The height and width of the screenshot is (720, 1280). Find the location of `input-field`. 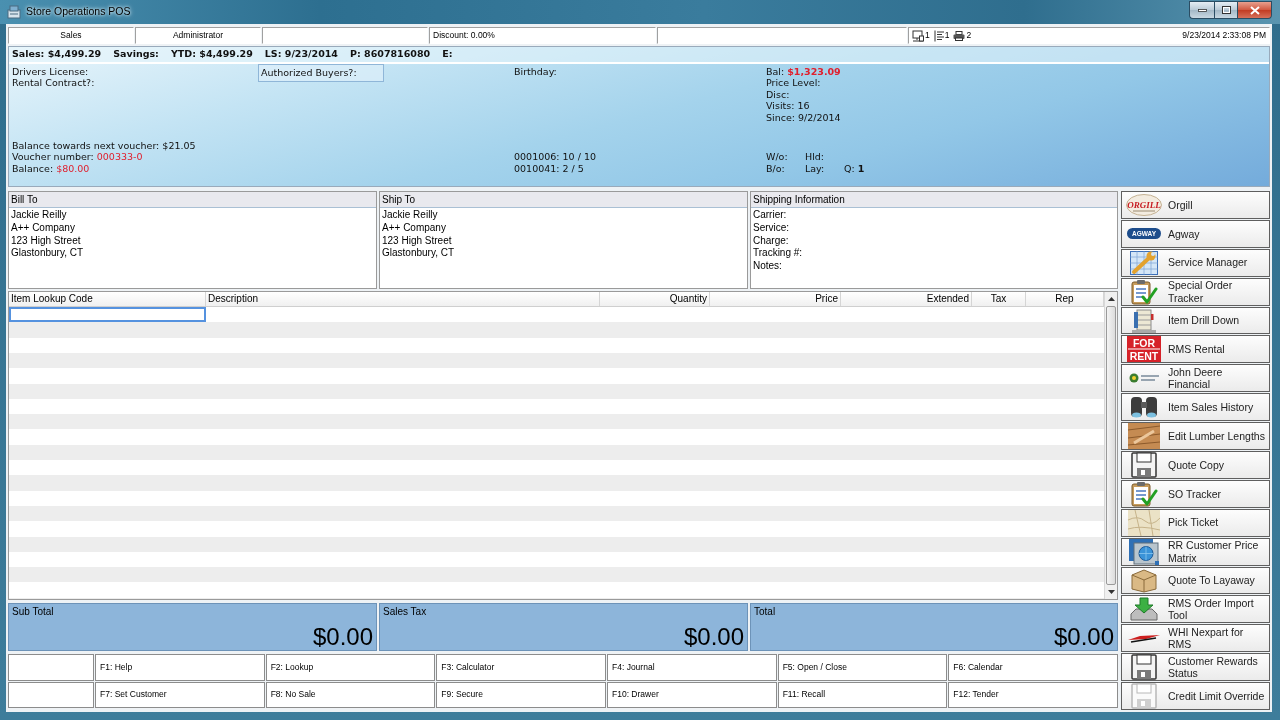

input-field is located at coordinates (107, 314).